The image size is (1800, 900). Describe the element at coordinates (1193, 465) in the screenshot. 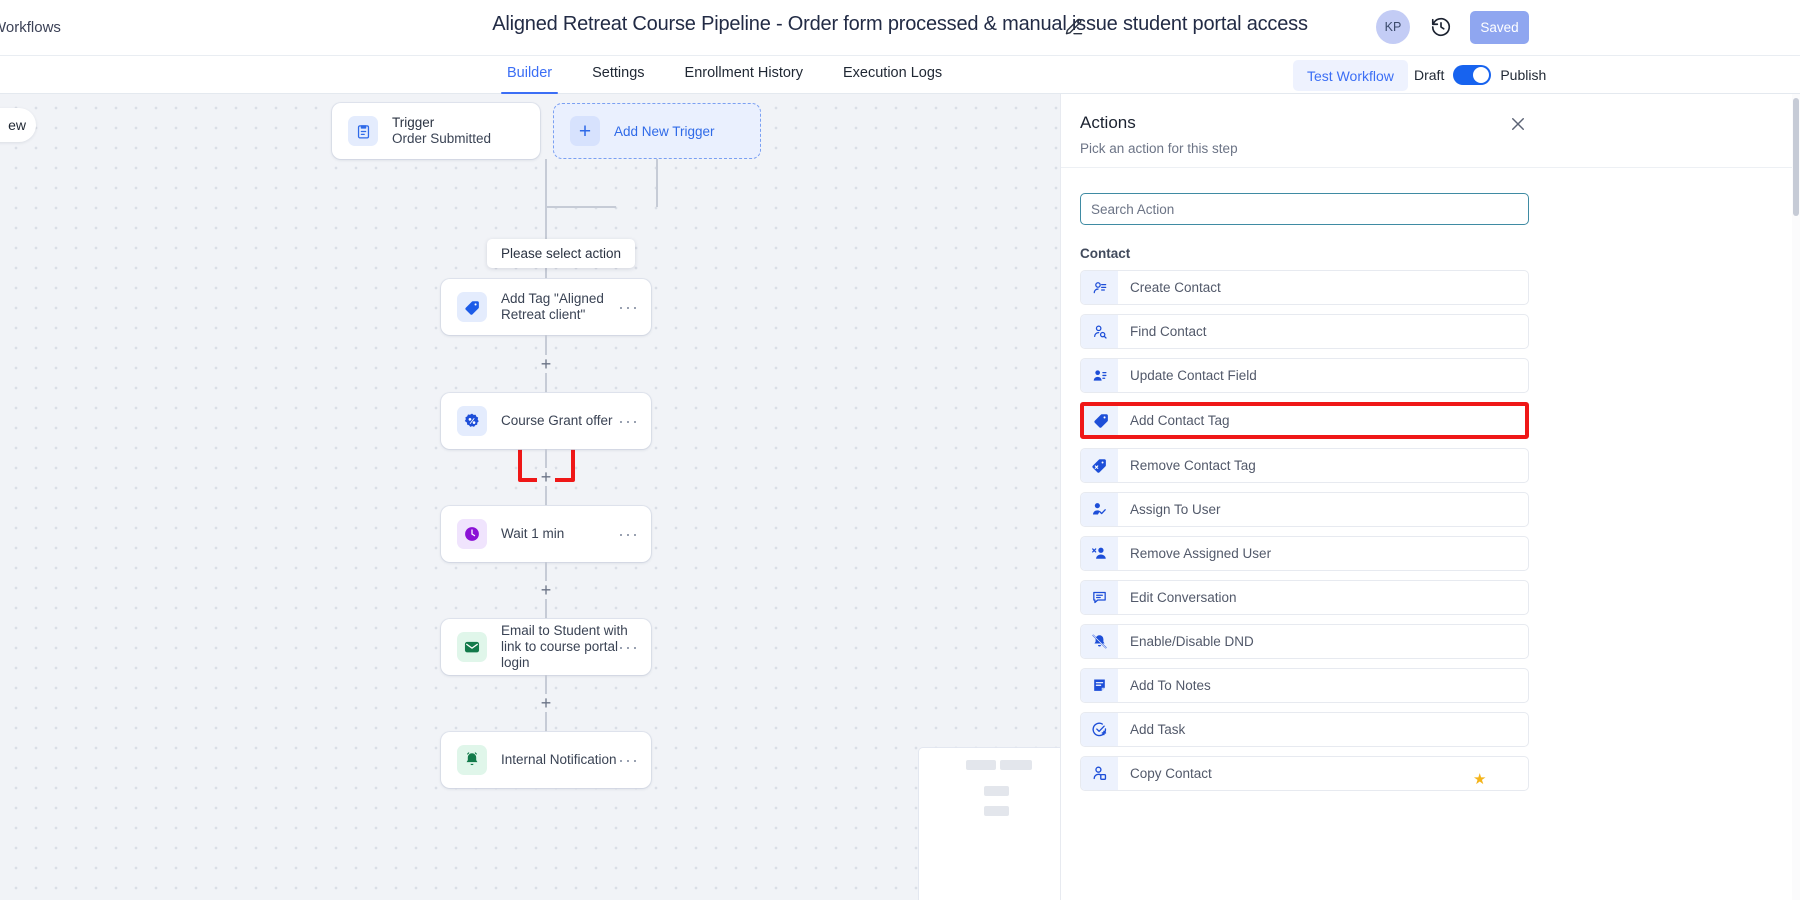

I see `action-item-label: Remove Contact Tag` at that location.